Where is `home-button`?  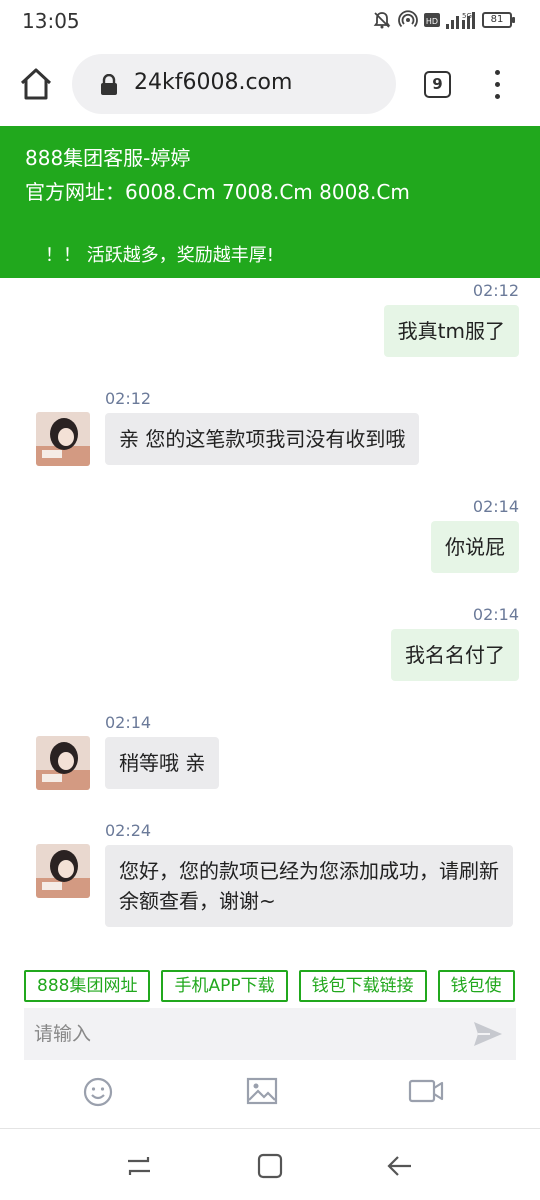
home-button is located at coordinates (36, 84).